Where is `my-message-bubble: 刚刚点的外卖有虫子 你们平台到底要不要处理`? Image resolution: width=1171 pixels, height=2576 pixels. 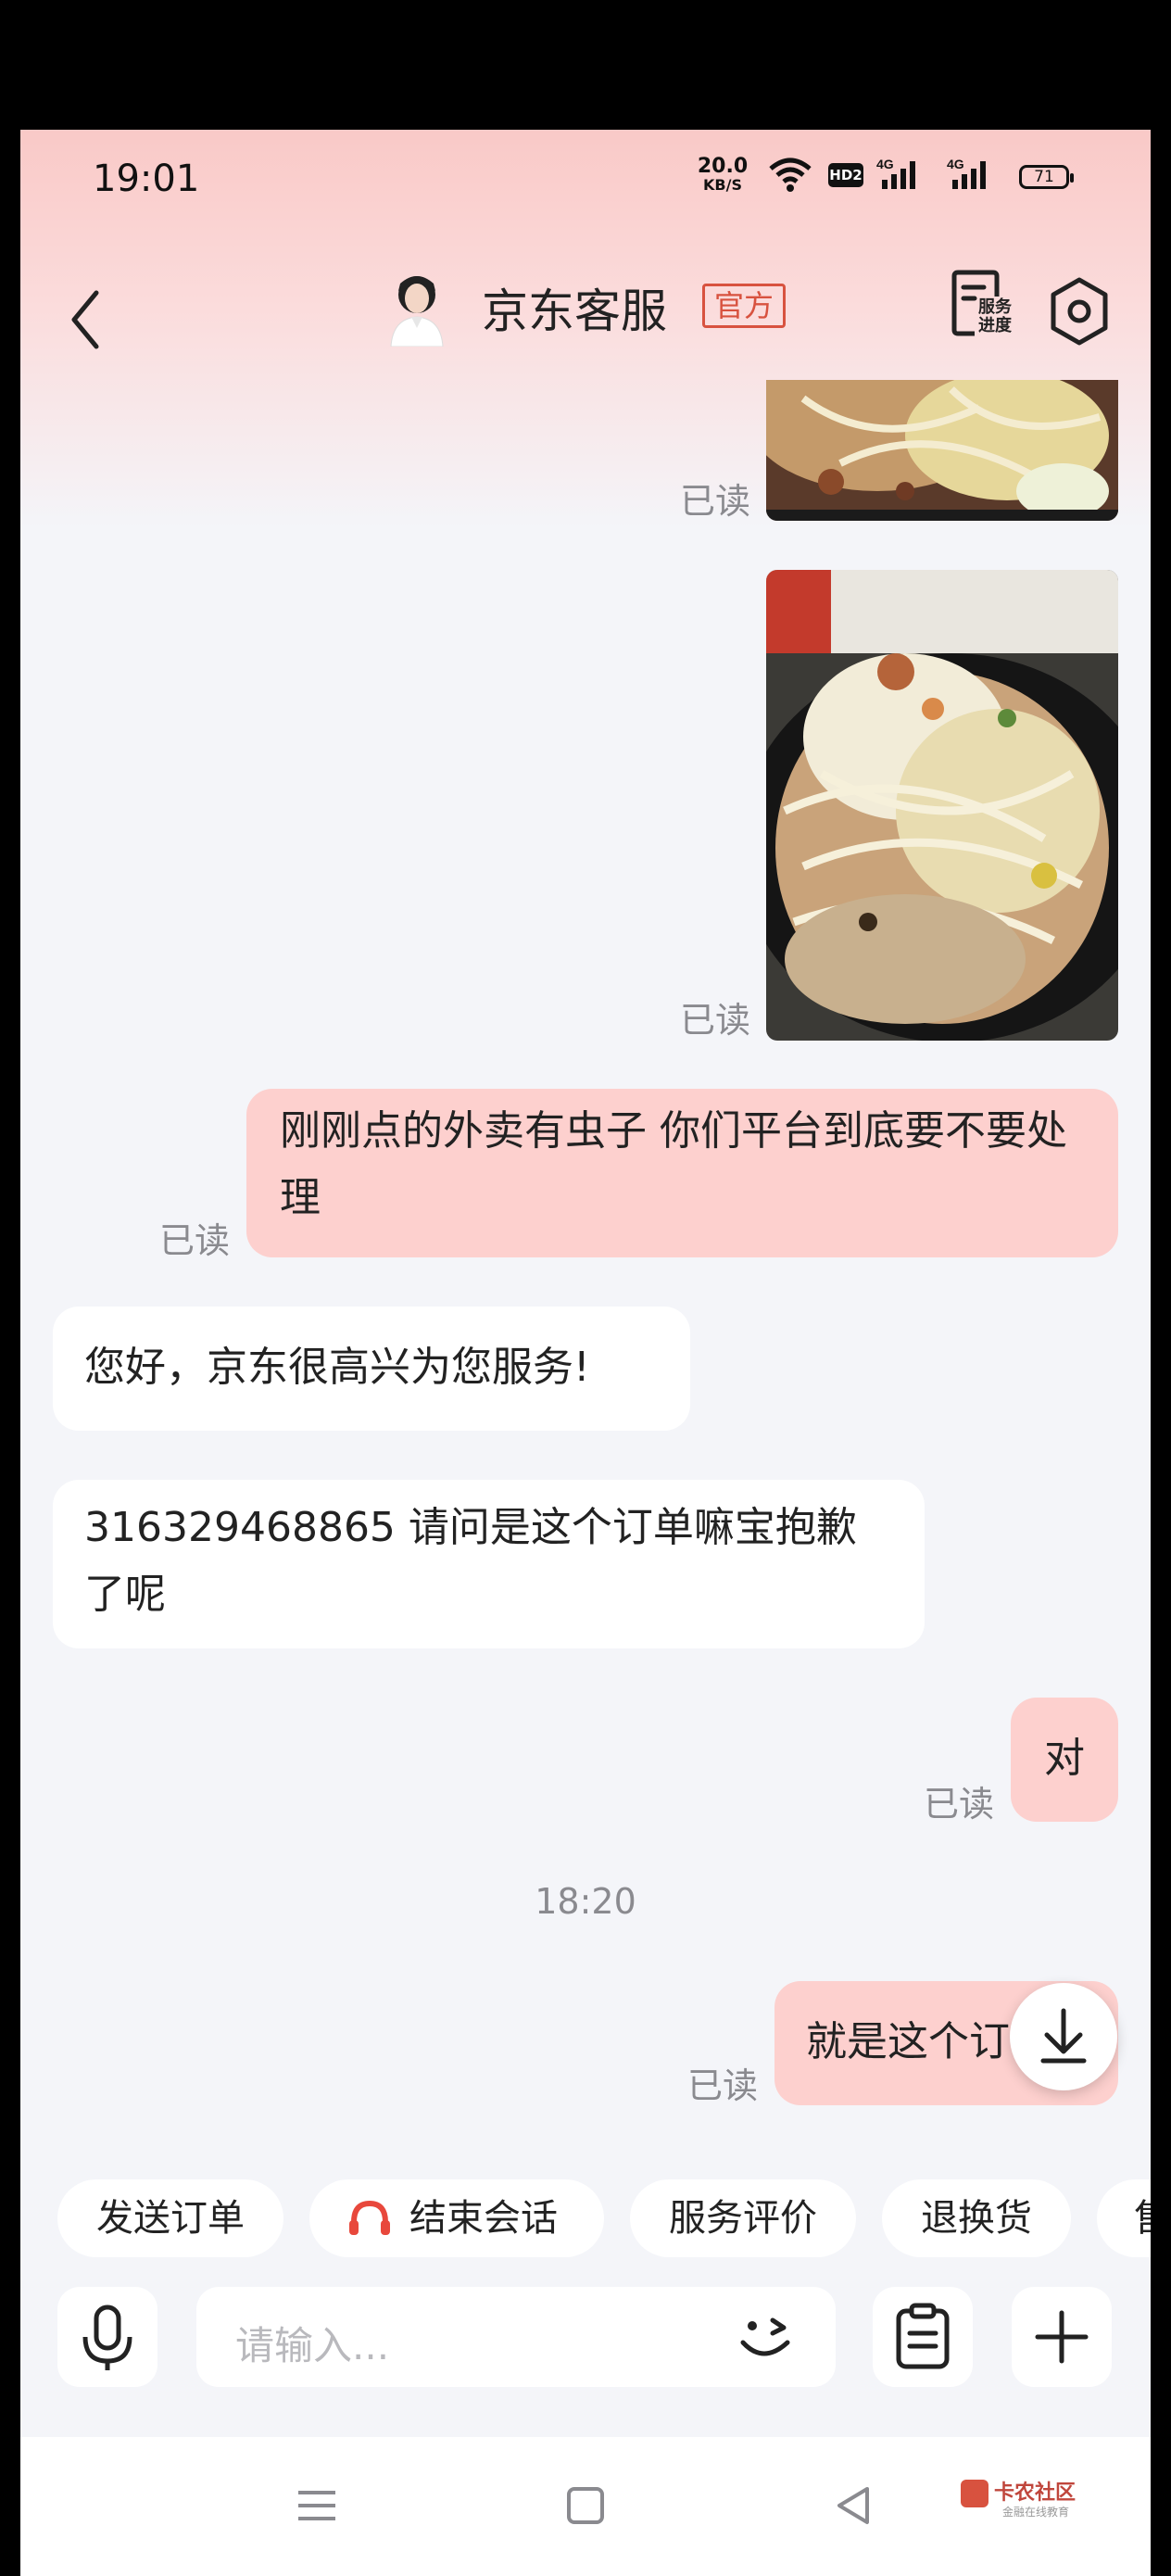
my-message-bubble: 刚刚点的外卖有虫子 你们平台到底要不要处理 is located at coordinates (682, 1173).